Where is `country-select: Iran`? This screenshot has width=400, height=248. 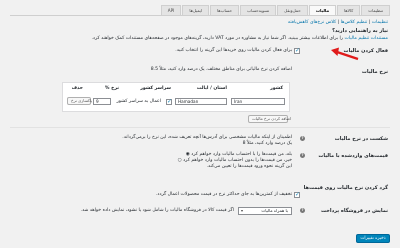 country-select: Iran is located at coordinates (258, 101).